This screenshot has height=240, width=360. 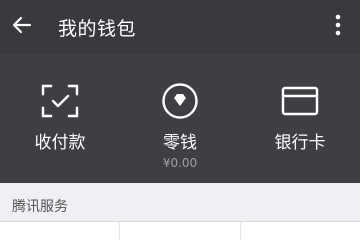 I want to click on bank-card-icon, so click(x=300, y=101).